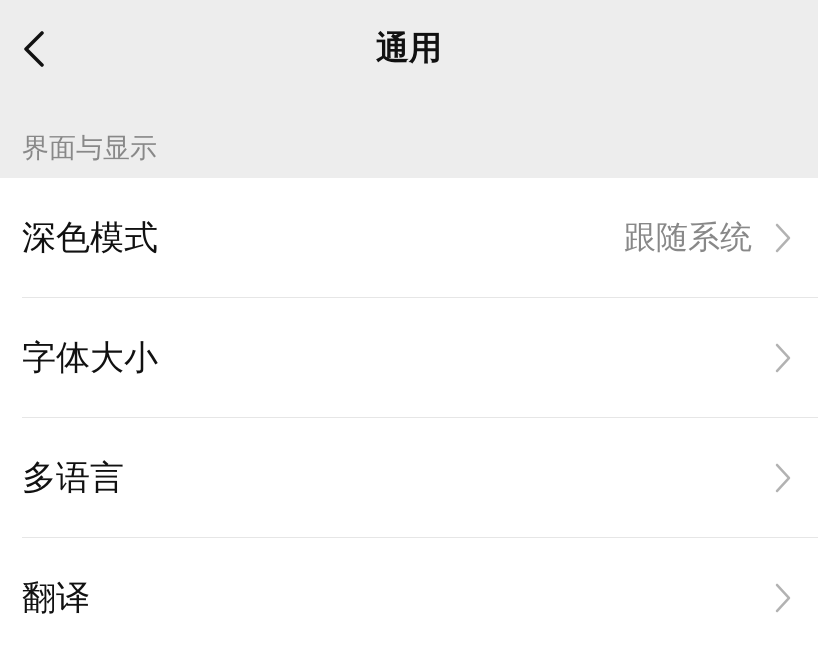  What do you see at coordinates (34, 49) in the screenshot?
I see `back-icon` at bounding box center [34, 49].